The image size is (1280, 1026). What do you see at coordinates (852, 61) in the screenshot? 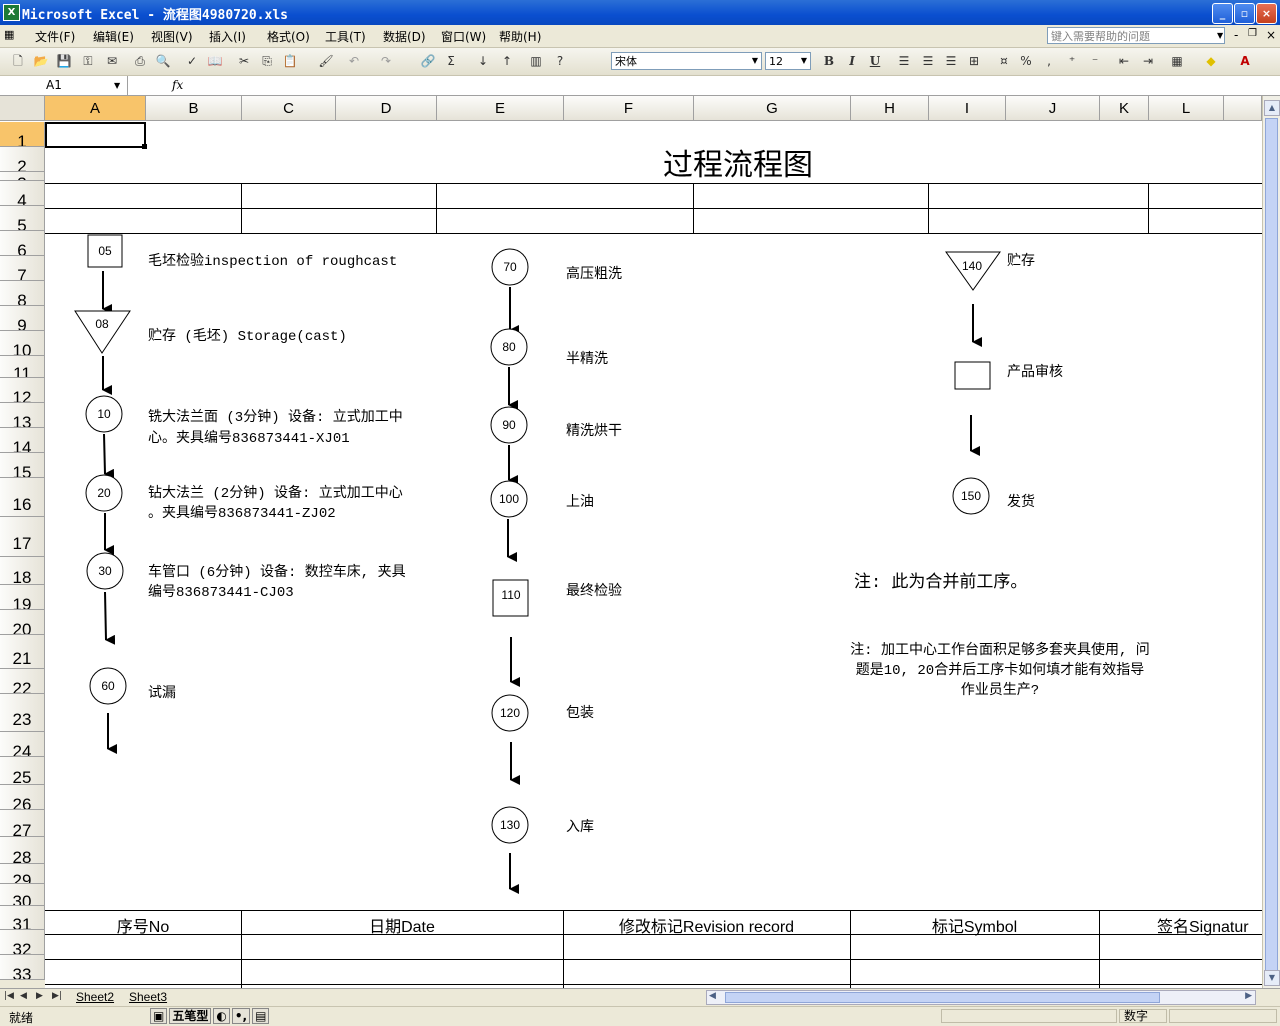
I see `italic-button: I` at bounding box center [852, 61].